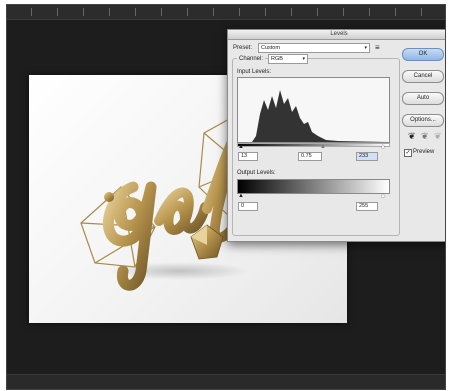 The height and width of the screenshot is (391, 450). What do you see at coordinates (270, 48) in the screenshot?
I see `preset-value: Custom` at bounding box center [270, 48].